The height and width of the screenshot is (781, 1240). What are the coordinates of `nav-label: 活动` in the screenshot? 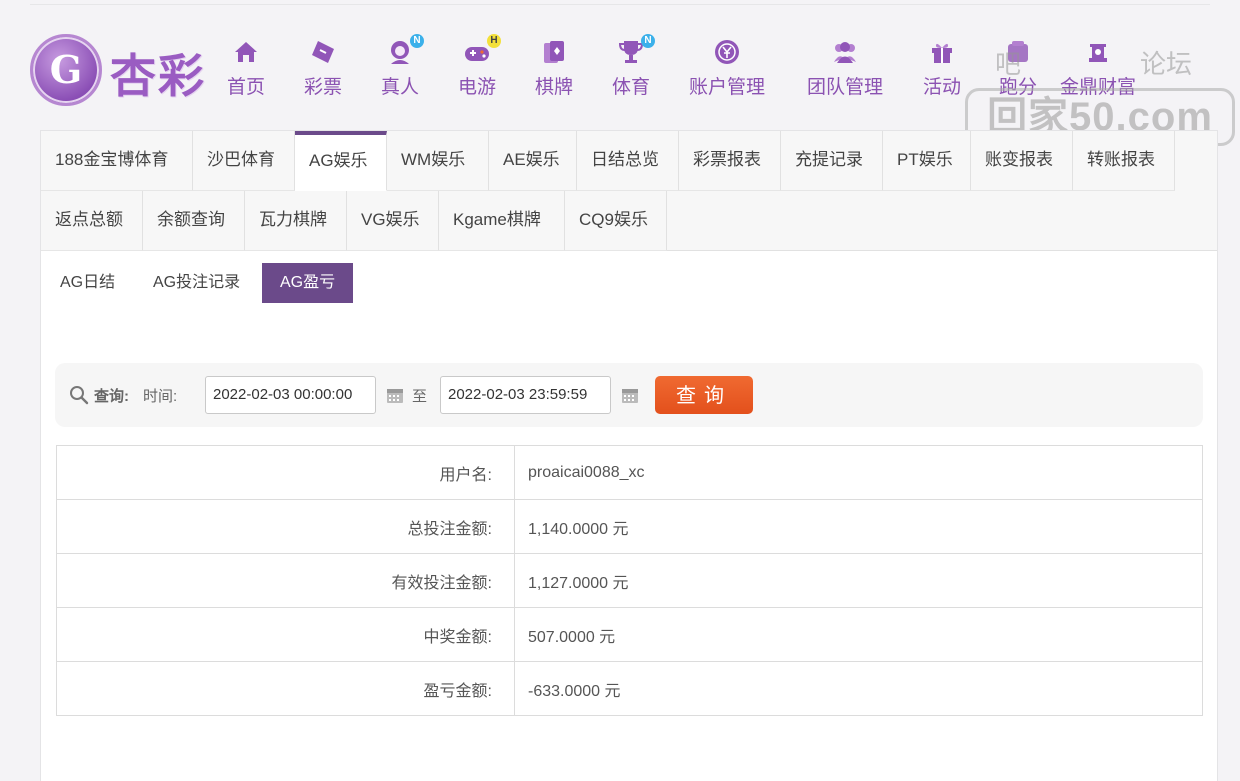 It's located at (941, 87).